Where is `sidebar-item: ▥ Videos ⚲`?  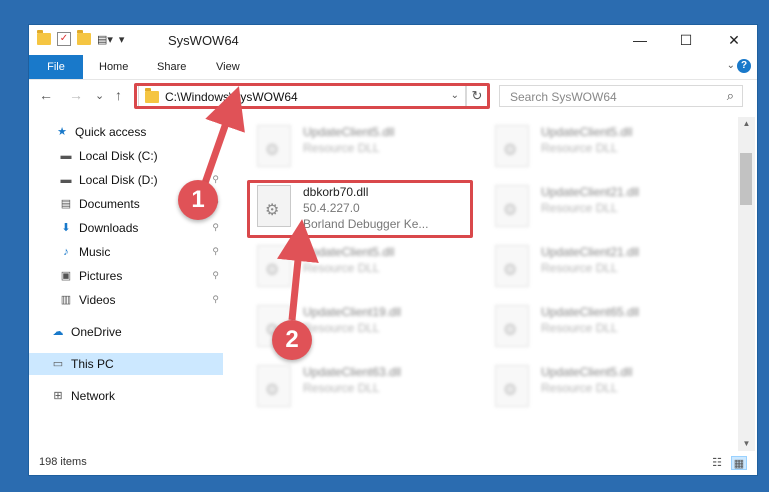 sidebar-item: ▥ Videos ⚲ is located at coordinates (126, 300).